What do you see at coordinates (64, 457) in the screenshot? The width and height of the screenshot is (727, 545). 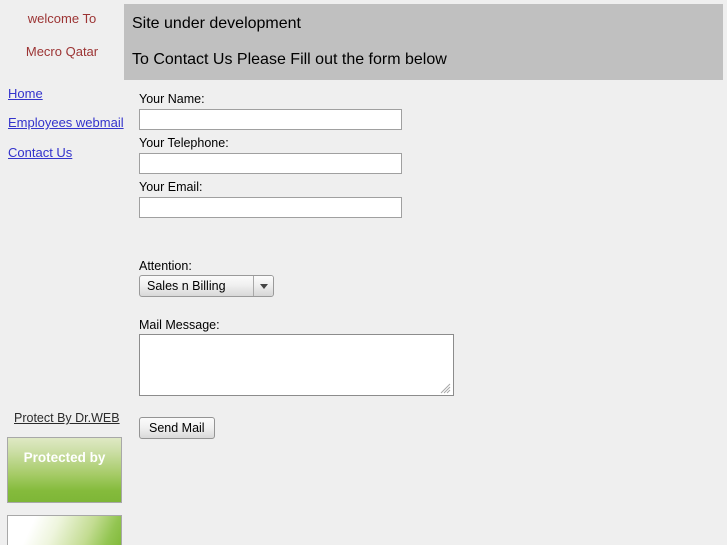 I see `drweb-banner-label: Protected by` at bounding box center [64, 457].